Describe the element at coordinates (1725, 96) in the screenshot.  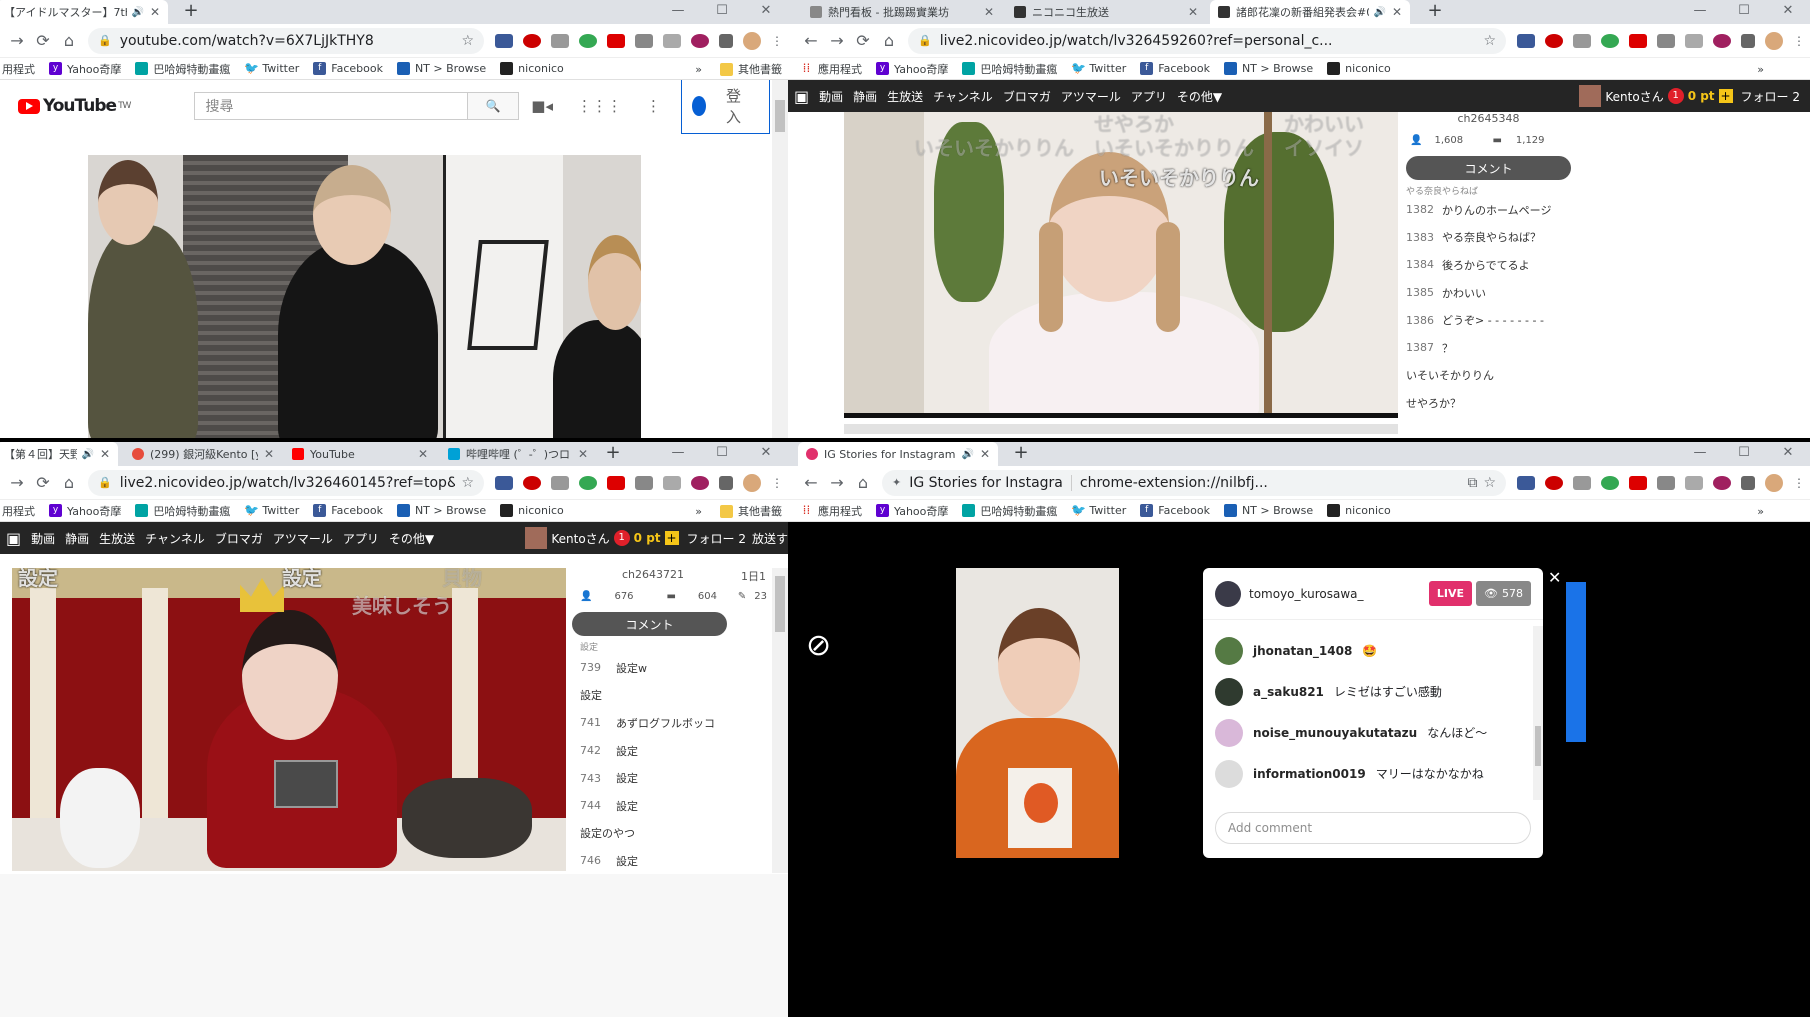
I see `add-points-icon: +` at that location.